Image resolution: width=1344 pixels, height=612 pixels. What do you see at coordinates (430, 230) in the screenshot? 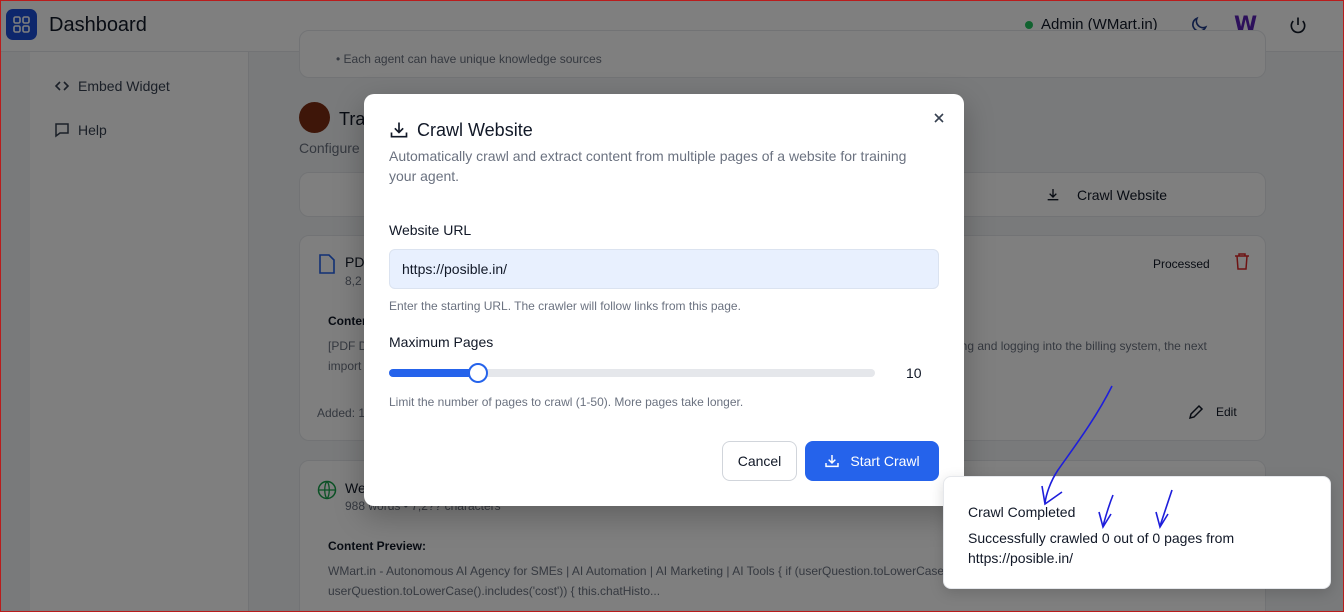
I see `url-field-label: Website URL` at bounding box center [430, 230].